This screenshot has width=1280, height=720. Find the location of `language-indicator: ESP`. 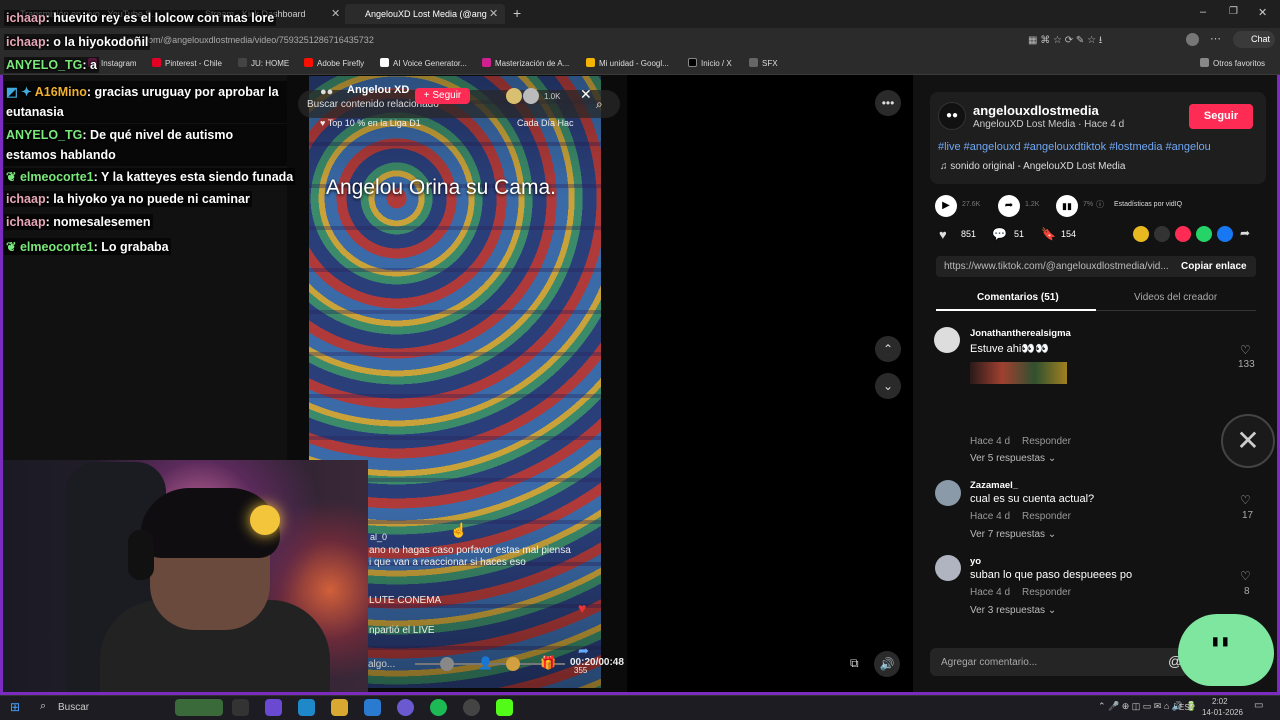

language-indicator: ESP is located at coordinates (1187, 707).